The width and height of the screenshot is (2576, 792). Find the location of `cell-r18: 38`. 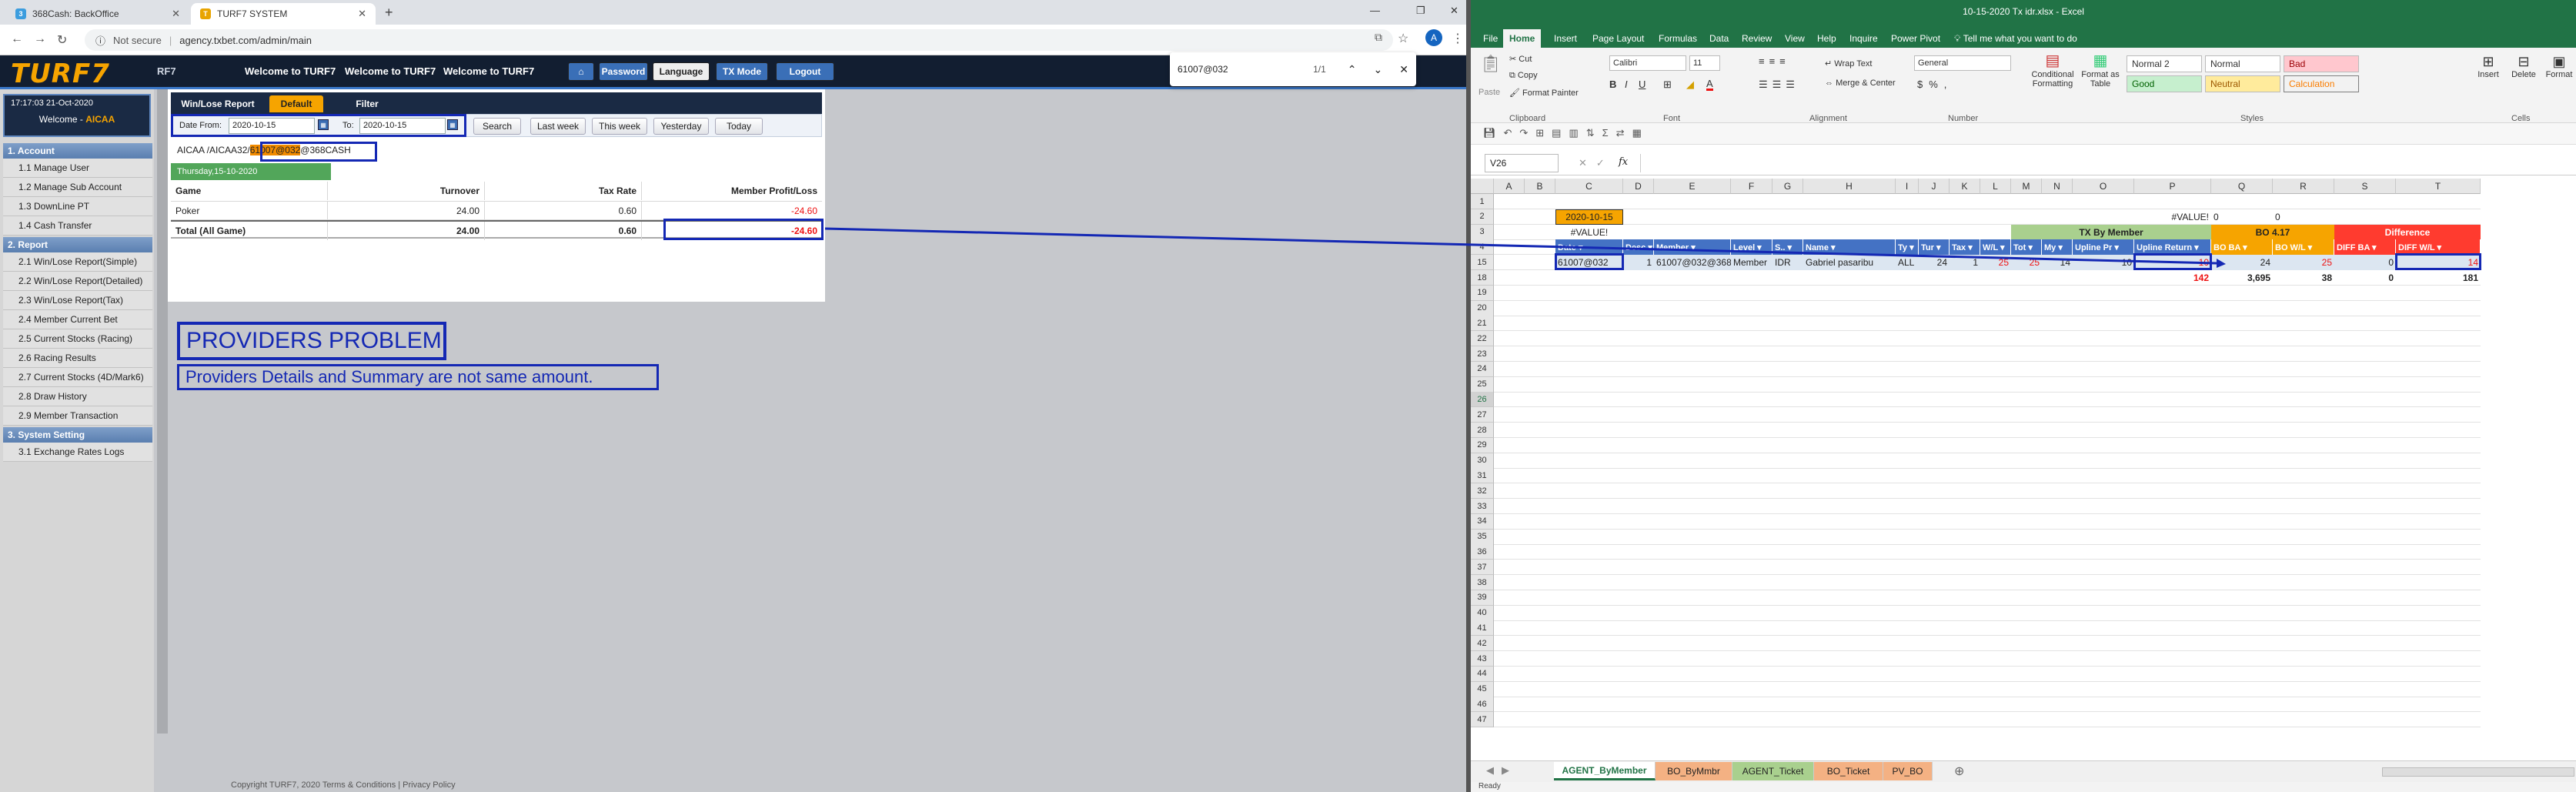

cell-r18: 38 is located at coordinates (2303, 278).